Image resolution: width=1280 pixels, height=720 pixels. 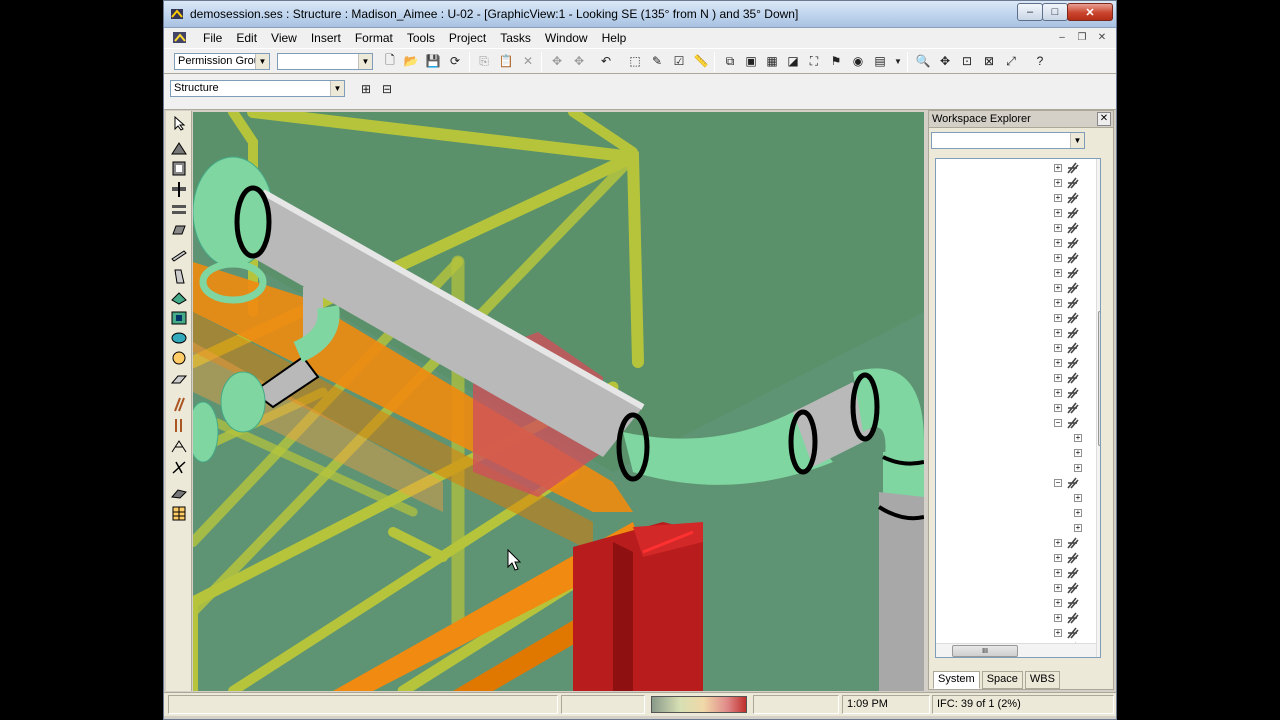 What do you see at coordinates (179, 123) in the screenshot?
I see `select-arrow-icon` at bounding box center [179, 123].